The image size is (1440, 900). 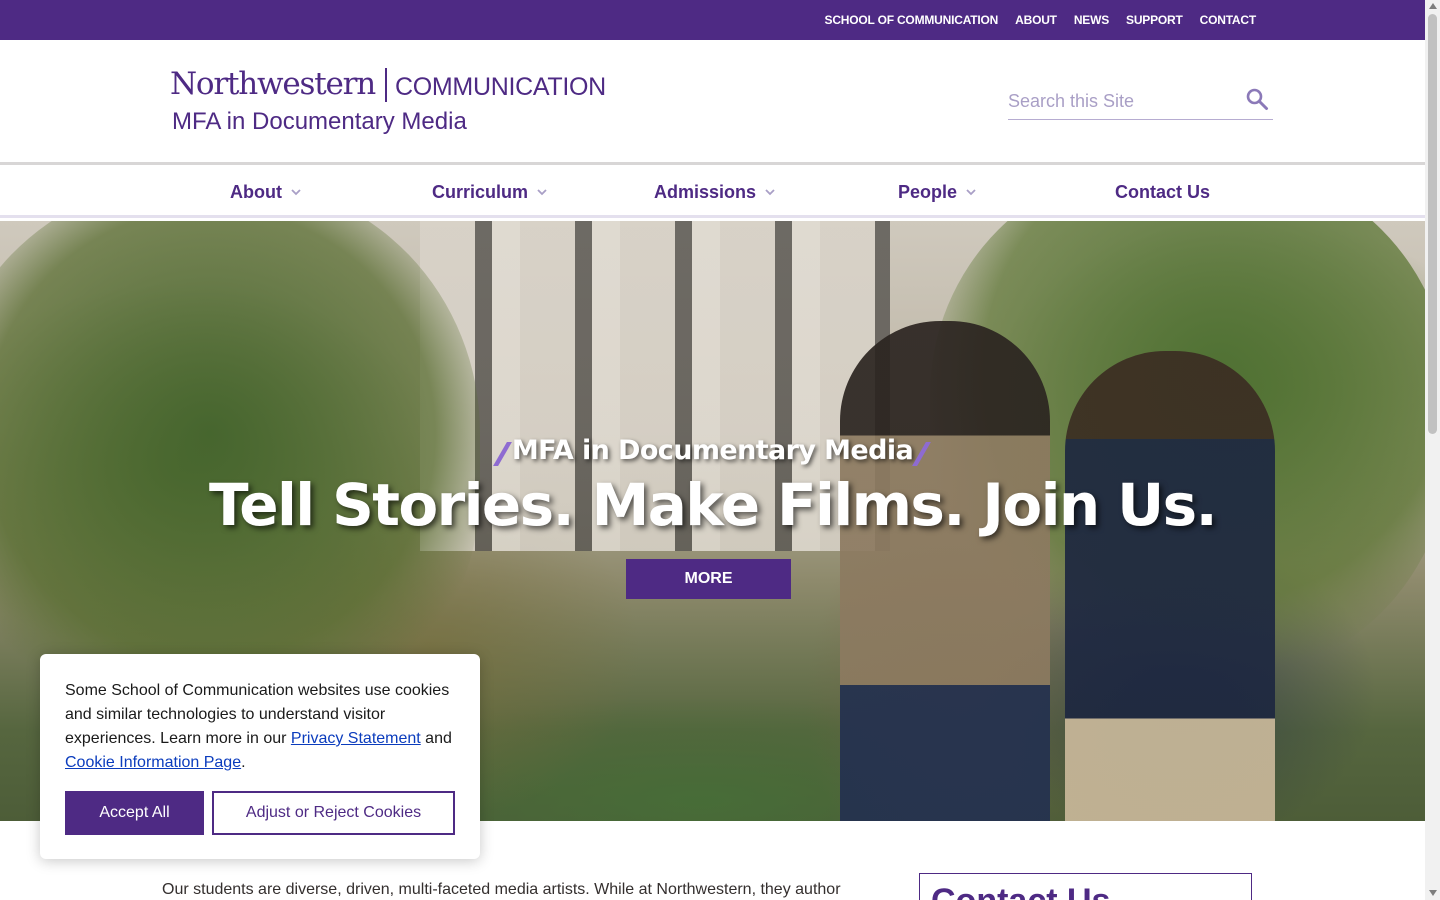 I want to click on adjust-cookies-button: Adjust or Reject Cookies, so click(x=333, y=813).